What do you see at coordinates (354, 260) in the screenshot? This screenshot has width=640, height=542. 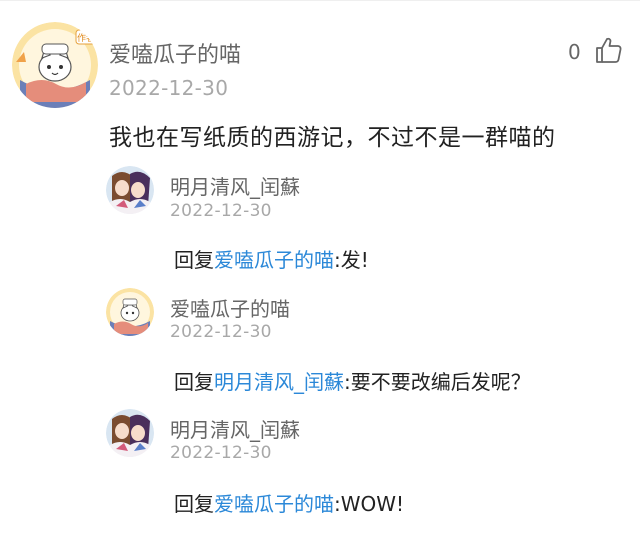 I see `reply-text: 发!` at bounding box center [354, 260].